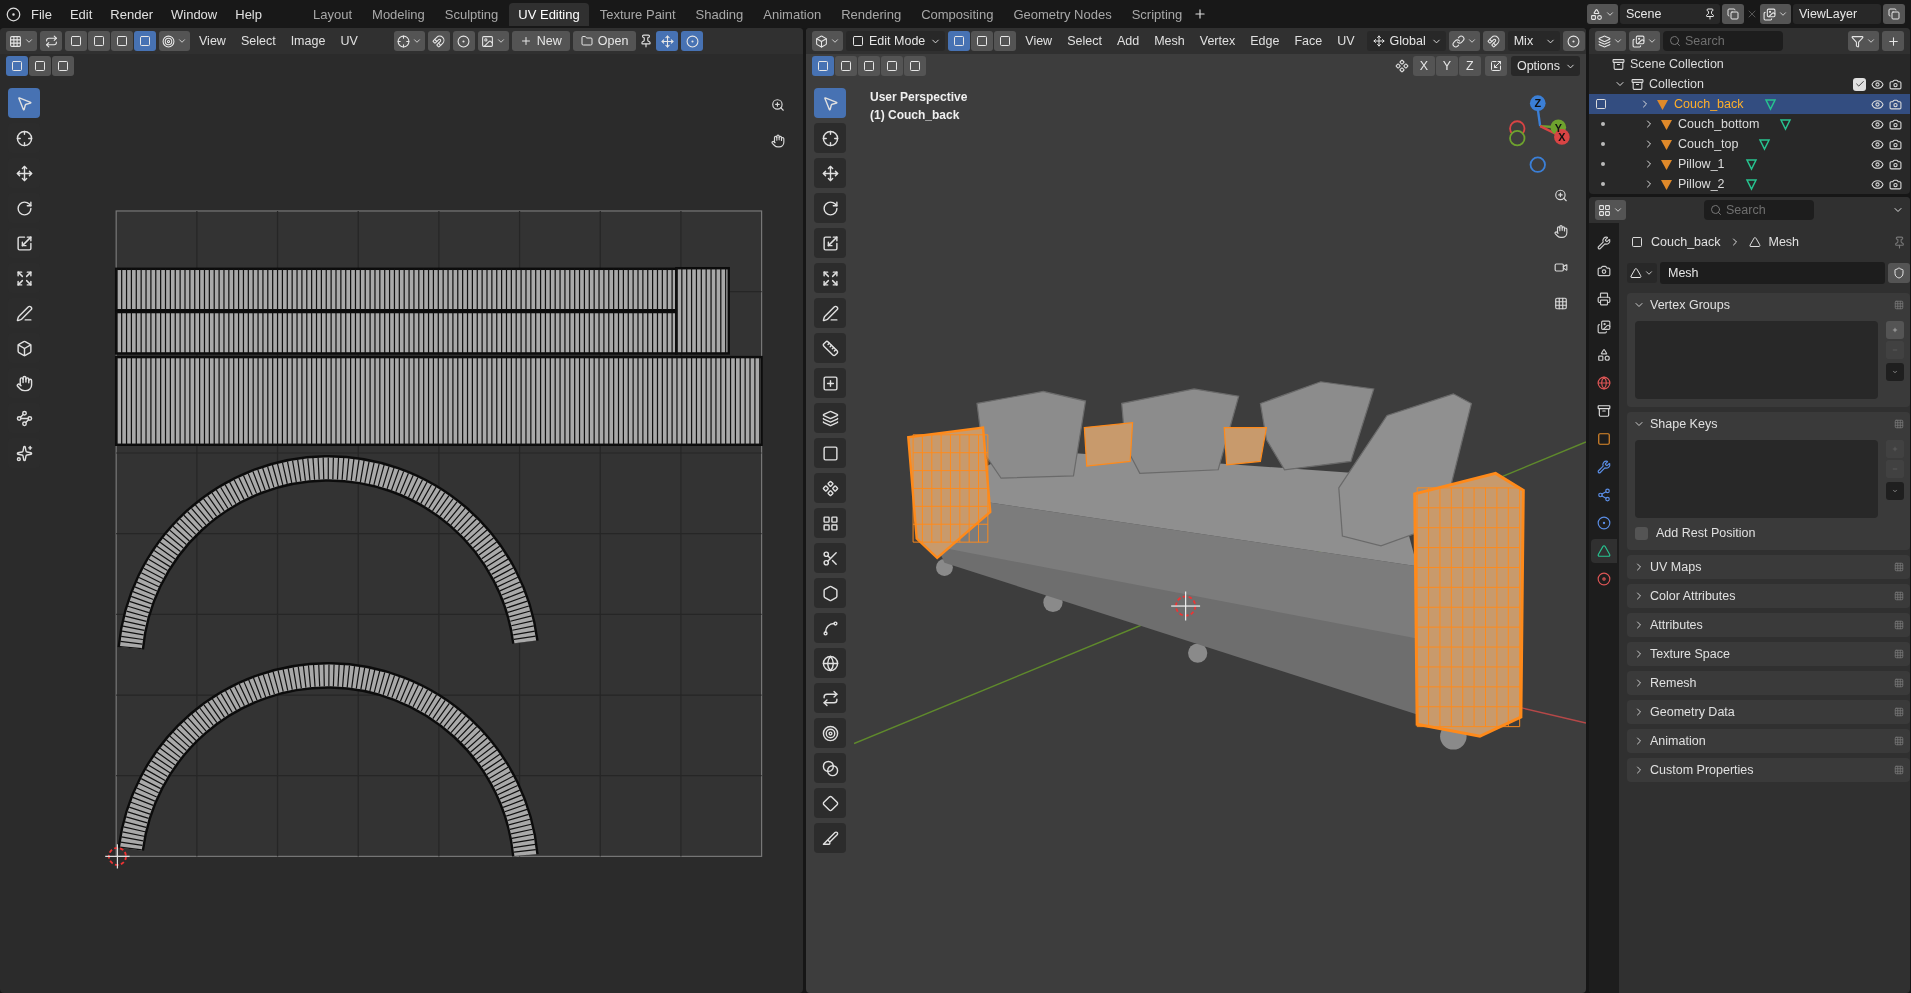 This screenshot has width=1911, height=993. I want to click on header-menu: Add, so click(1128, 41).